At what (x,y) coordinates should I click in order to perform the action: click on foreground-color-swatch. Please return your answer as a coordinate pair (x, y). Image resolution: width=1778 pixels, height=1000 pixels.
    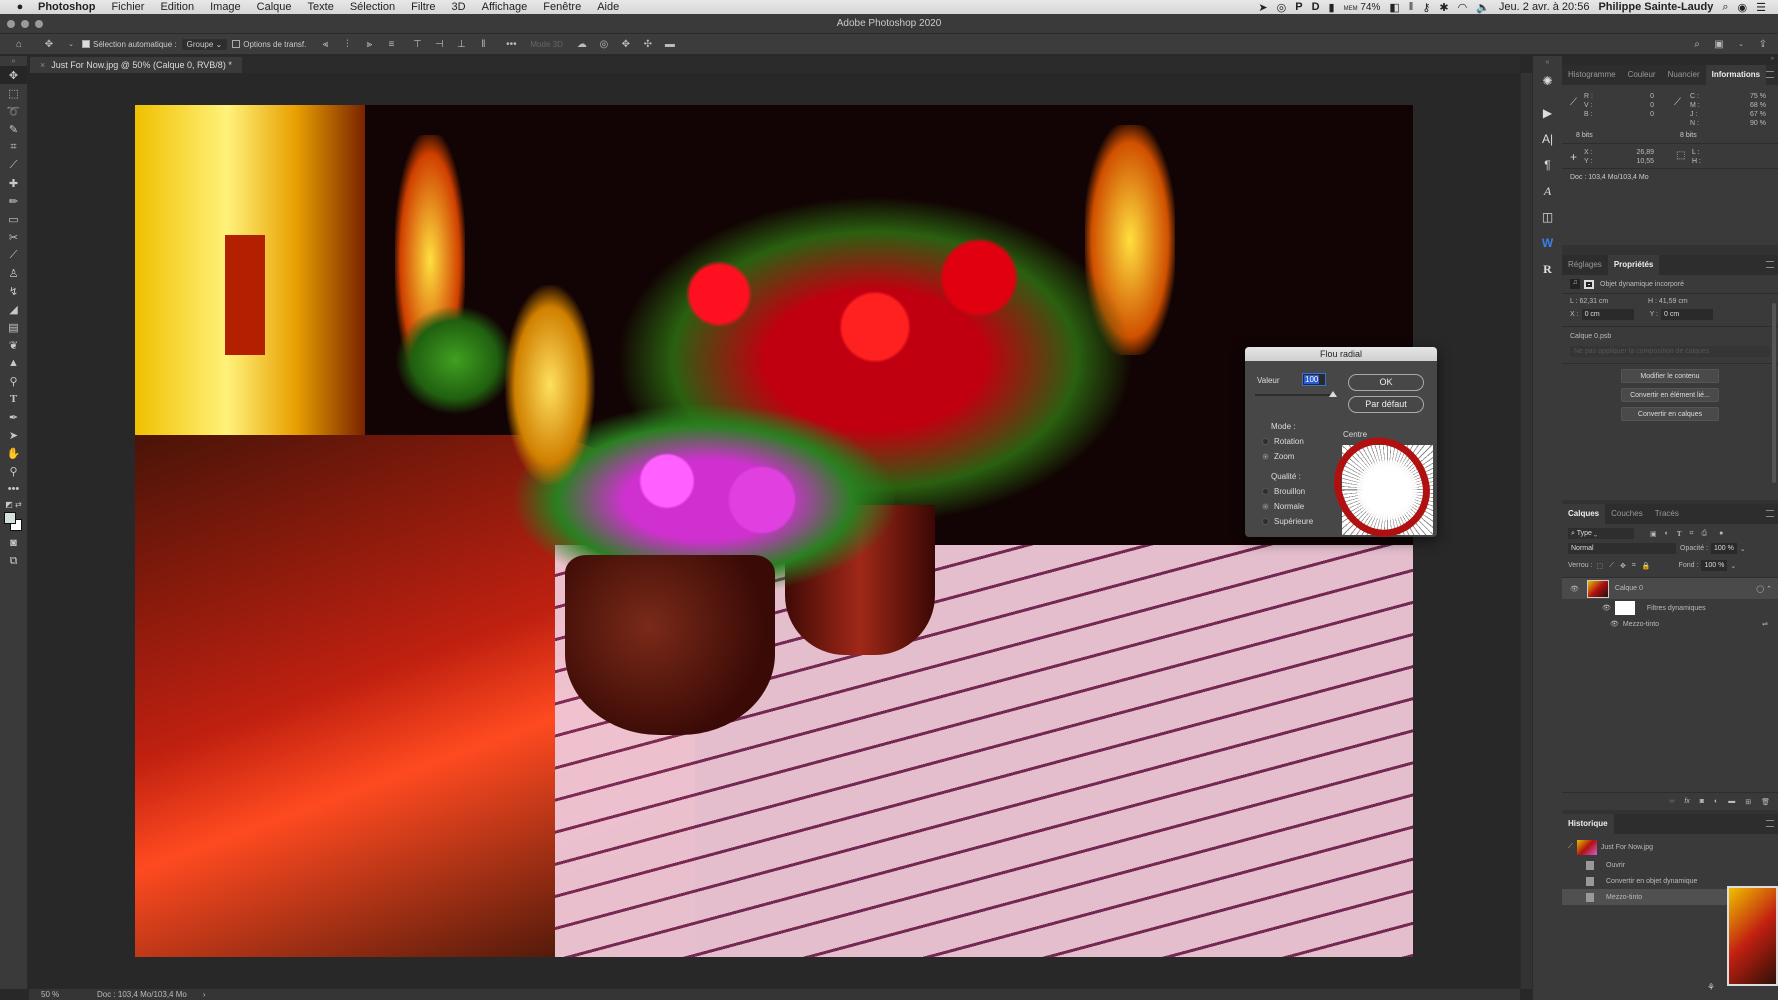
    Looking at the image, I should click on (10, 518).